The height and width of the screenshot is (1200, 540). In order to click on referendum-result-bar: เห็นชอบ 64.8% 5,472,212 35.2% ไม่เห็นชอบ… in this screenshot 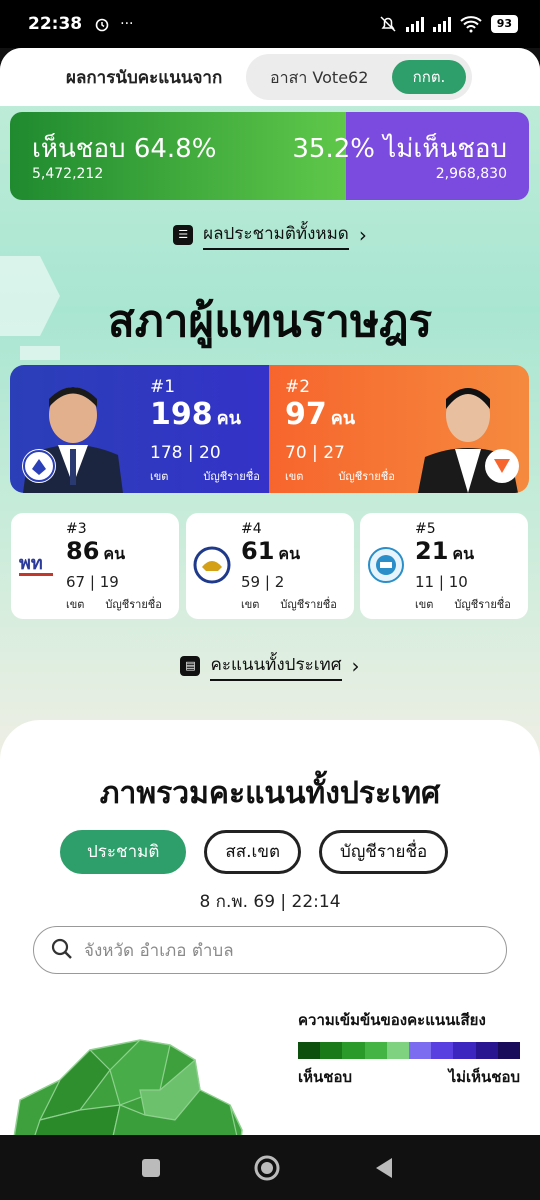, I will do `click(269, 156)`.